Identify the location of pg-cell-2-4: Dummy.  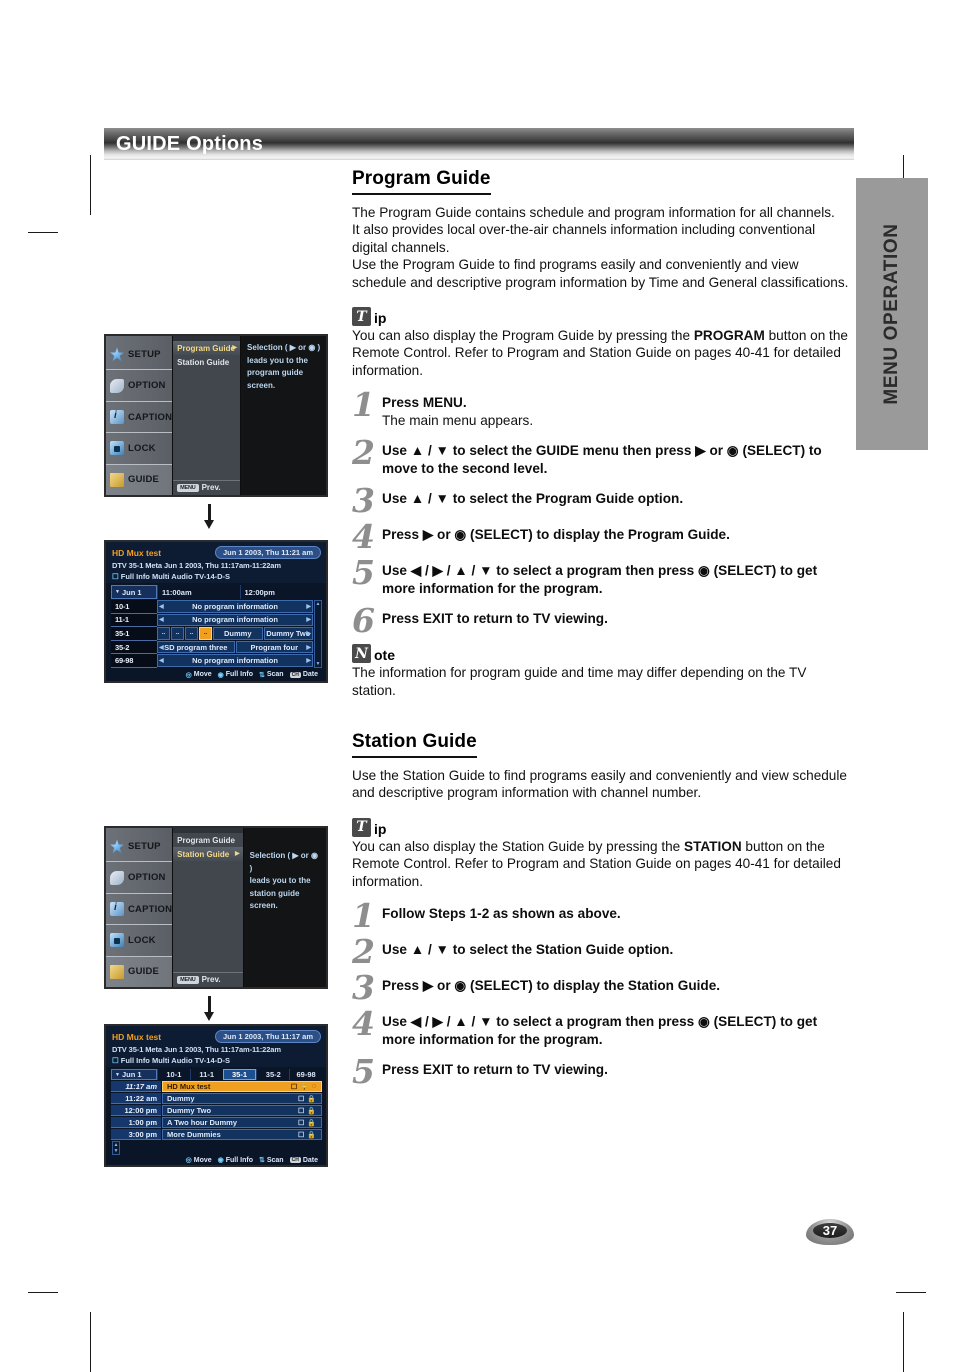
(238, 633).